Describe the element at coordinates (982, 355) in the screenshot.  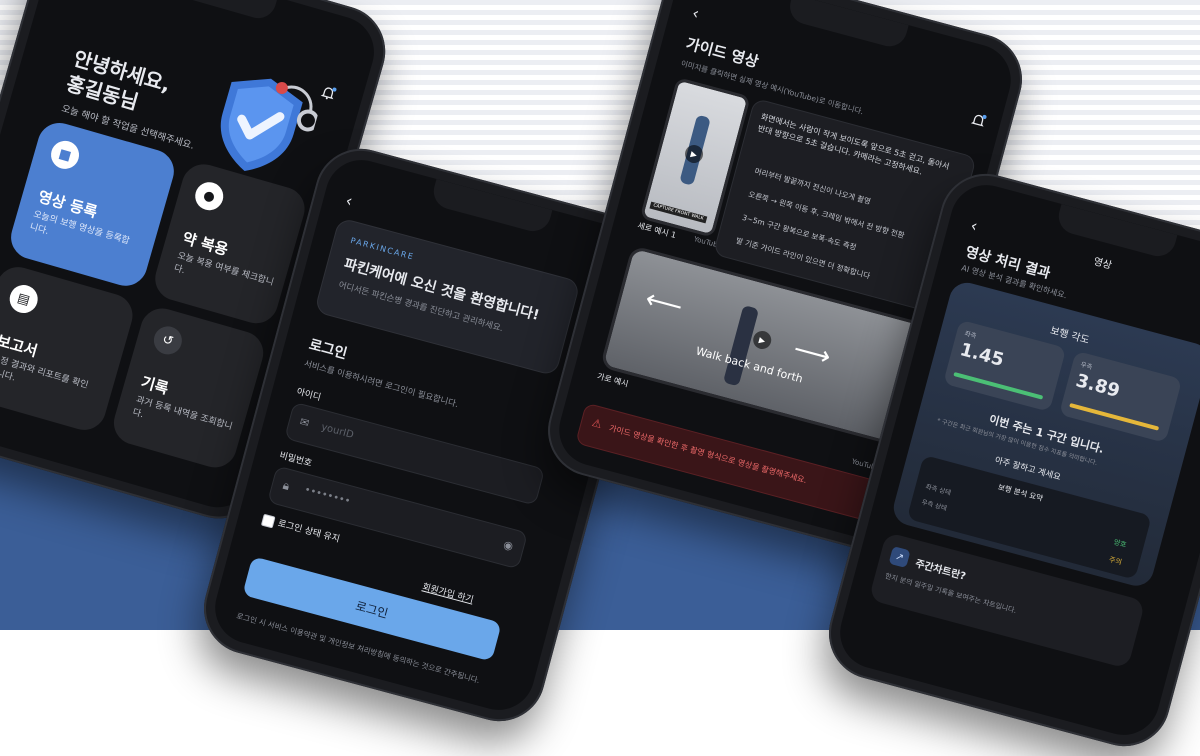
I see `left-value: 1.45` at that location.